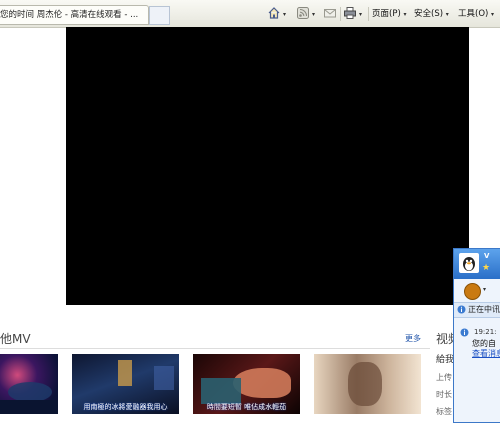 The width and height of the screenshot is (500, 423). What do you see at coordinates (429, 14) in the screenshot?
I see `safety-menu-label: 安全(S)` at bounding box center [429, 14].